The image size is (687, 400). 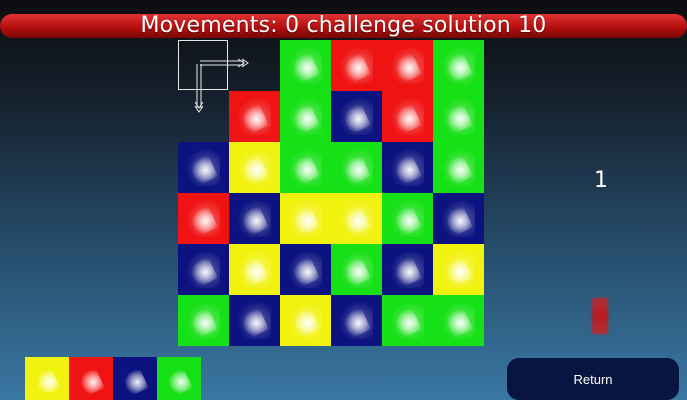 I want to click on arrow-right-icon, so click(x=224, y=63).